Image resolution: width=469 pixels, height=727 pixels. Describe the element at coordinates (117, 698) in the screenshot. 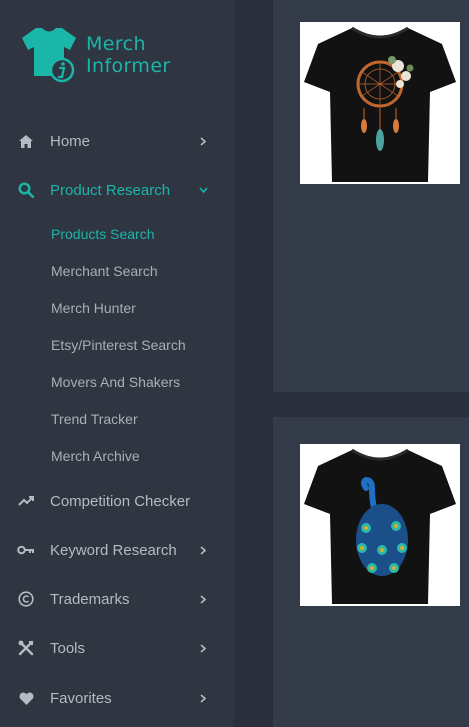

I see `nav-item-favorites: Favorites` at that location.